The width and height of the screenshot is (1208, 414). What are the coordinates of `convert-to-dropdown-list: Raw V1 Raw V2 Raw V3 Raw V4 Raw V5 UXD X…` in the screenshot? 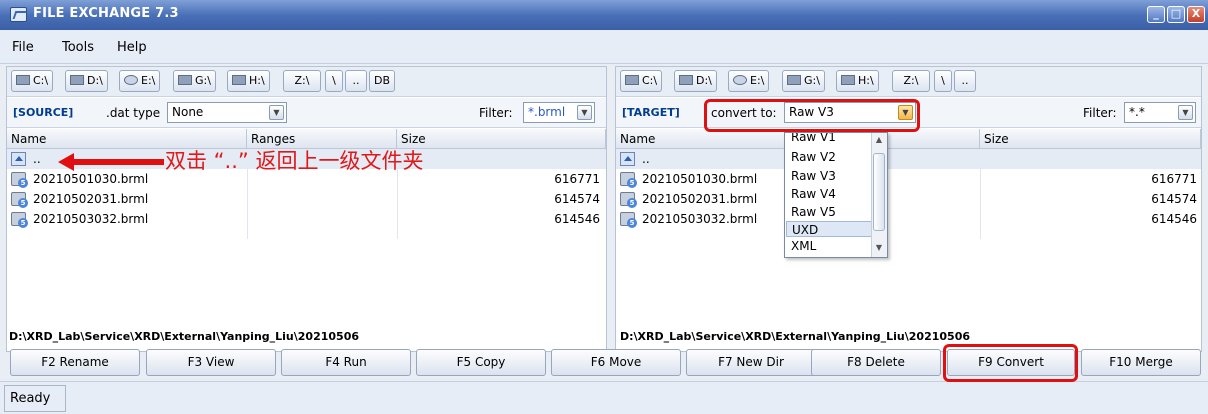 It's located at (836, 195).